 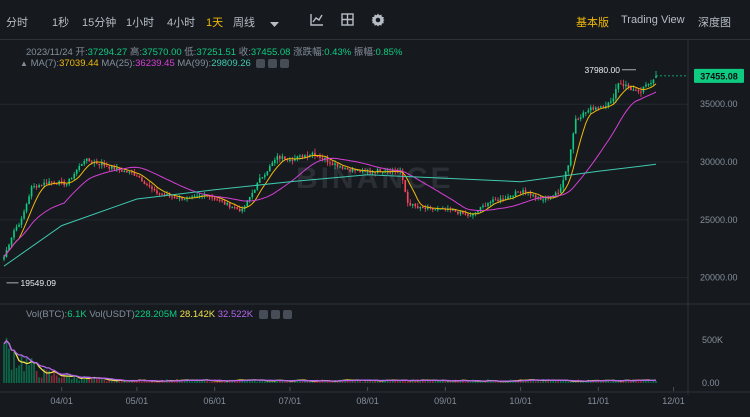 What do you see at coordinates (347, 22) in the screenshot?
I see `grid-layout-icon` at bounding box center [347, 22].